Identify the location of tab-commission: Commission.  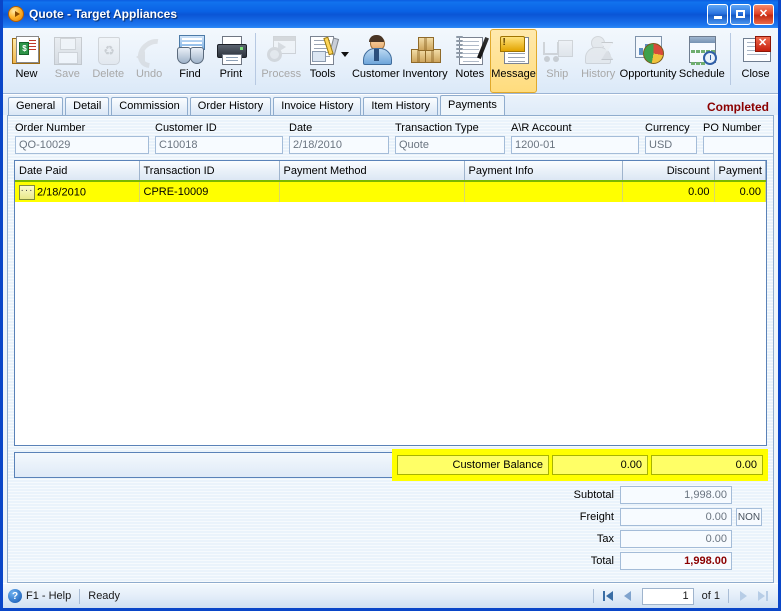
(149, 106).